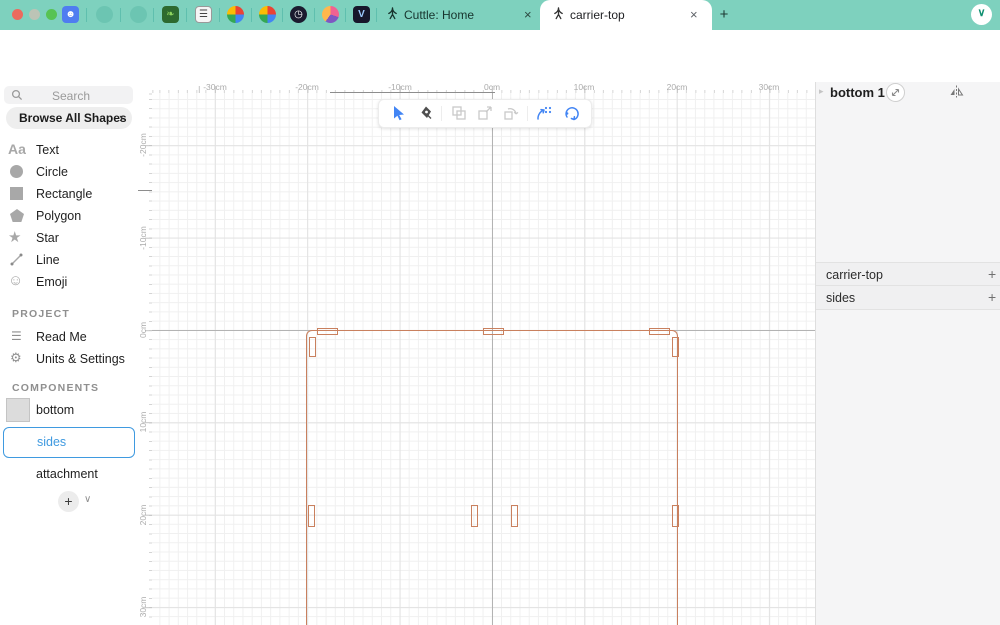  I want to click on sidebar-item-label: Units & Settings, so click(80, 359).